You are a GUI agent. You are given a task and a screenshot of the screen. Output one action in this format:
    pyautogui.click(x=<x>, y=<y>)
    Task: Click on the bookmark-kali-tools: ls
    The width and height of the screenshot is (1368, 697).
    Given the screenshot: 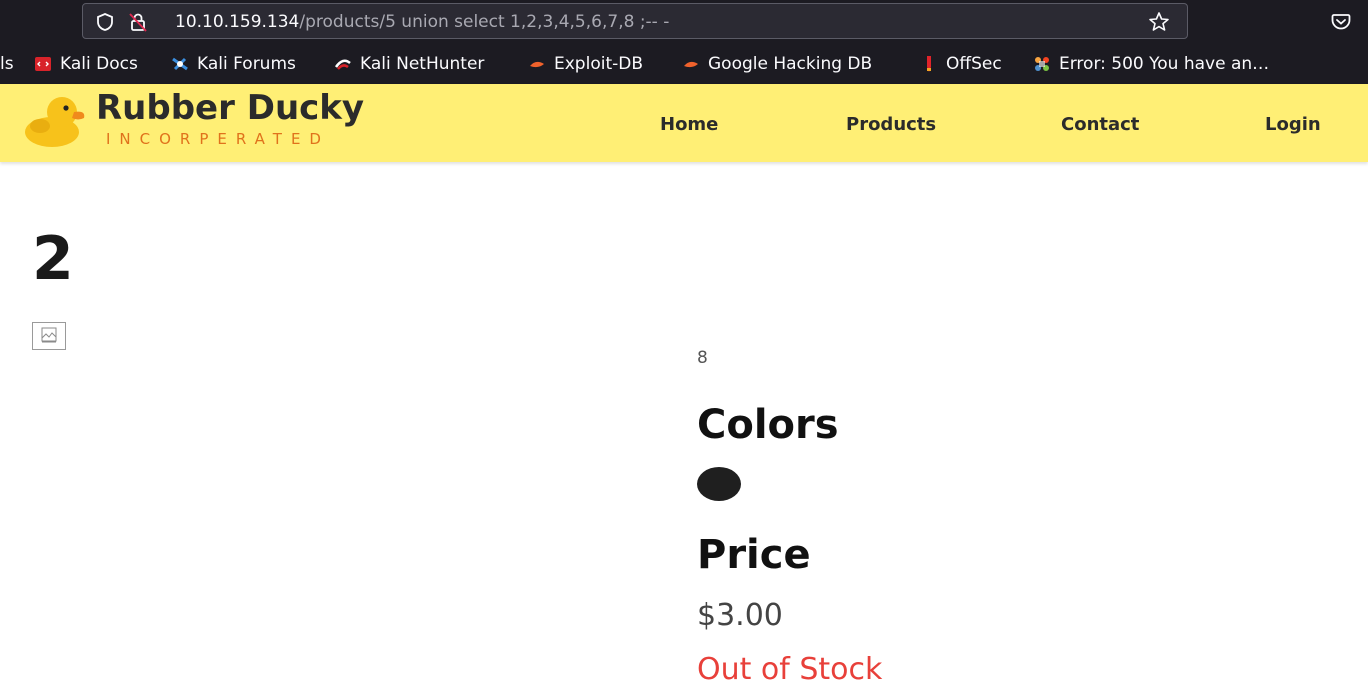 What is the action you would take?
    pyautogui.click(x=7, y=64)
    